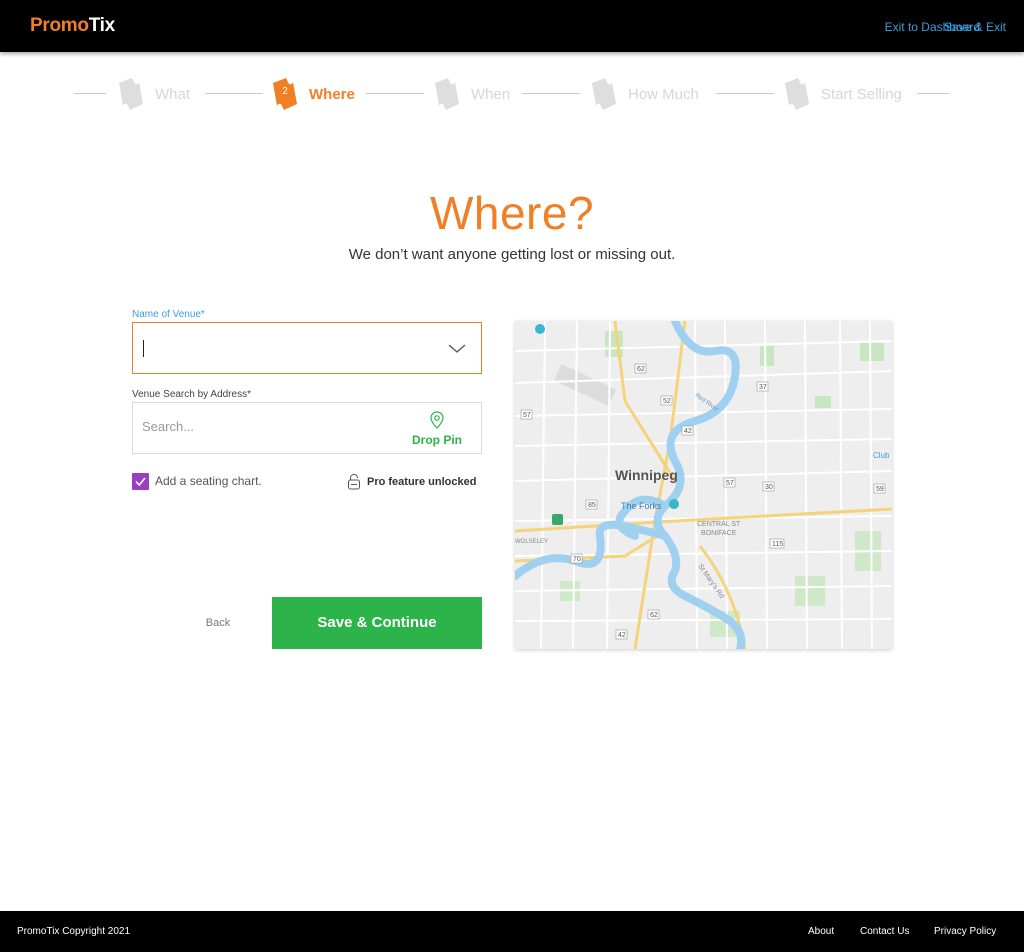  What do you see at coordinates (102, 25) in the screenshot?
I see `logo-tix-text: Tix` at bounding box center [102, 25].